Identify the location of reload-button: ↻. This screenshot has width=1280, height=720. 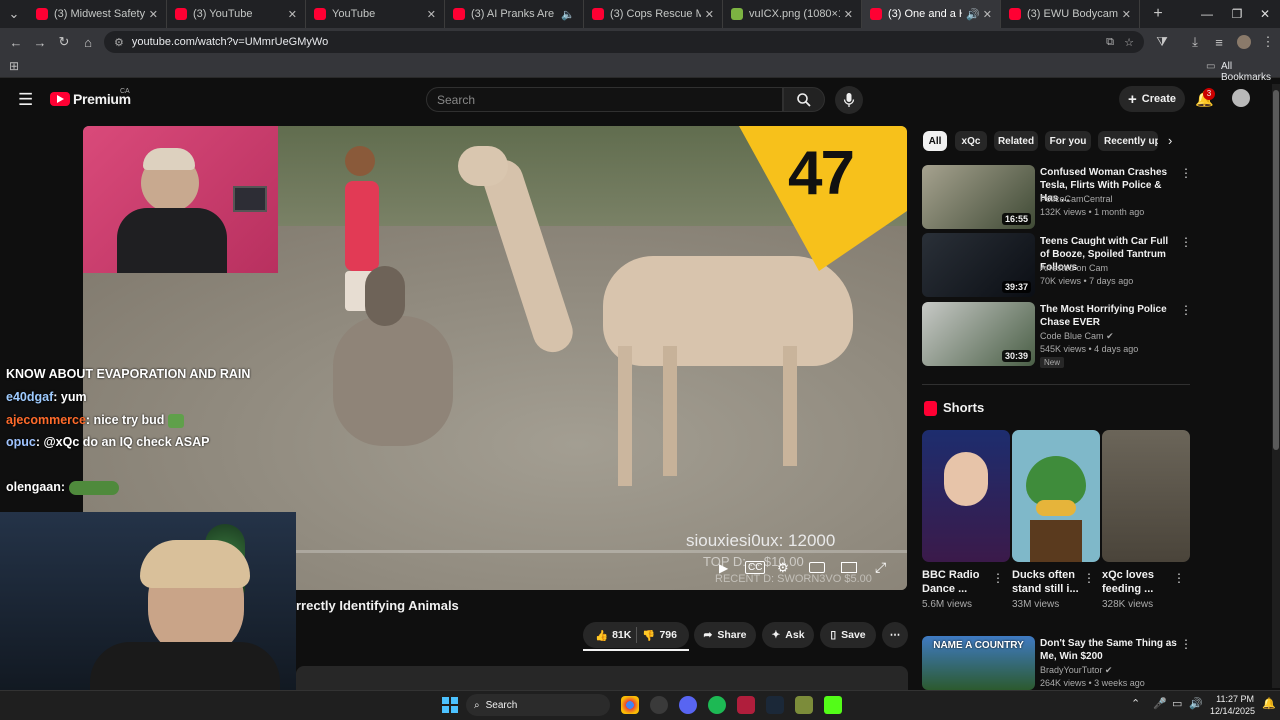
(64, 42).